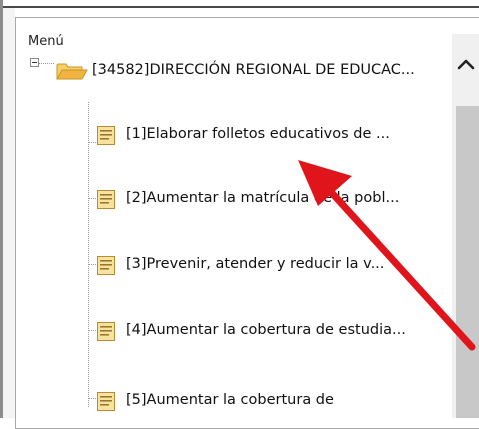  What do you see at coordinates (467, 262) in the screenshot?
I see `scrollbar-track` at bounding box center [467, 262].